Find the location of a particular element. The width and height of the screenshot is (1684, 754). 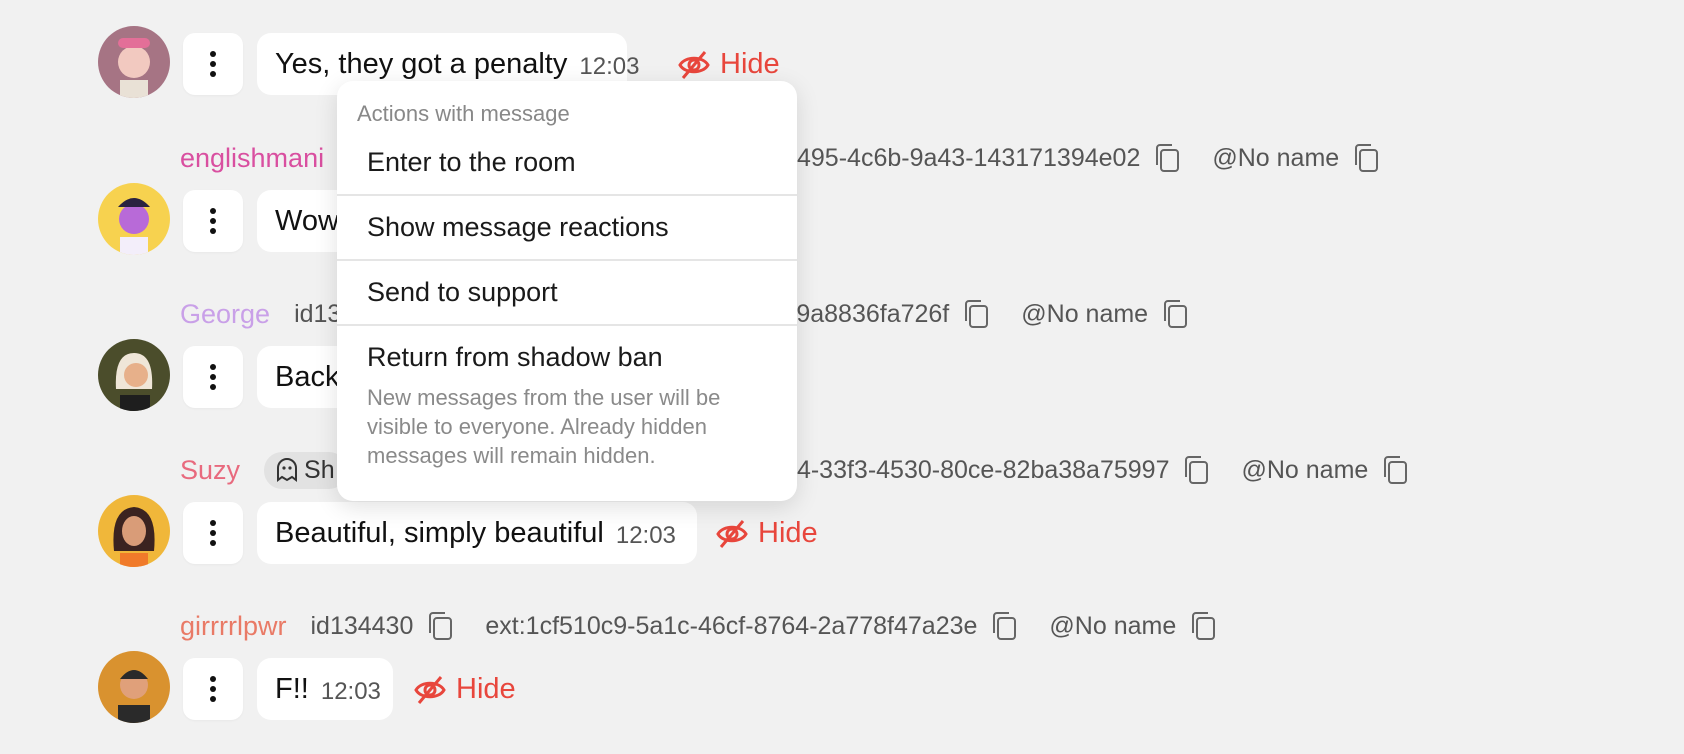

external-id: ext:1cf510c9-5a1c-46cf-8764-2a778f47a23e is located at coordinates (731, 625).